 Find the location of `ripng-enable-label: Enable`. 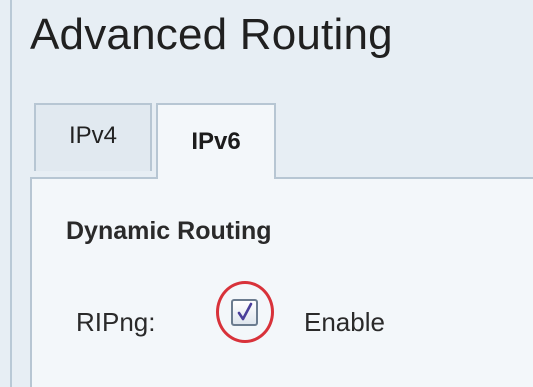

ripng-enable-label: Enable is located at coordinates (344, 322).